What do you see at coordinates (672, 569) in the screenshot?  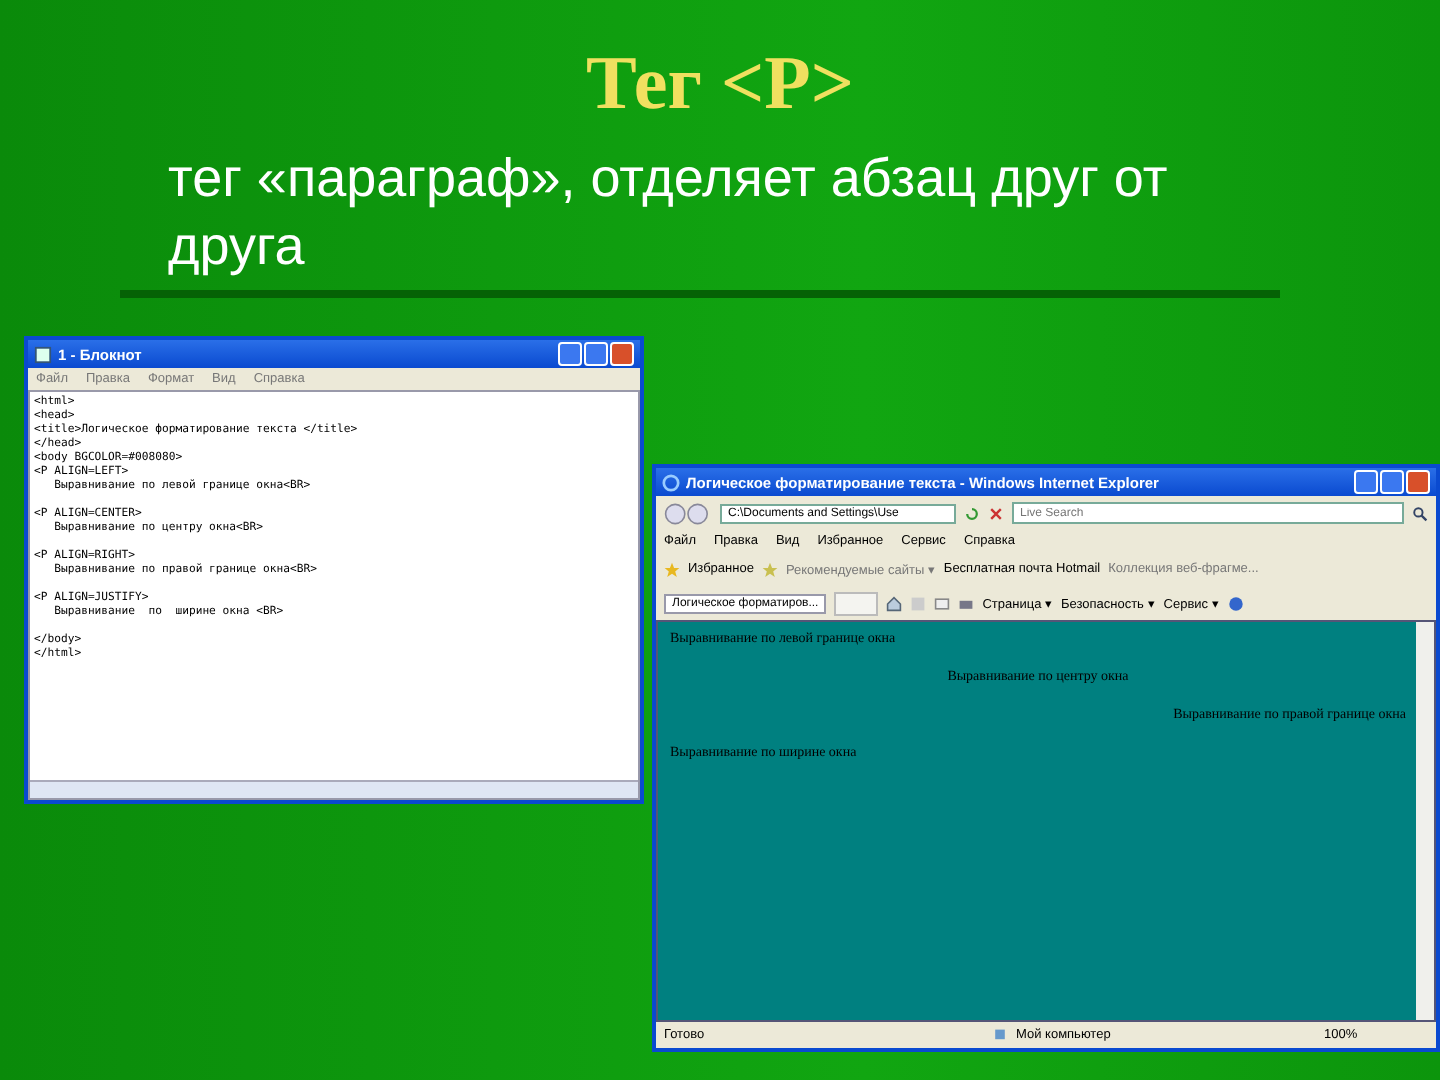 I see `star-icon` at bounding box center [672, 569].